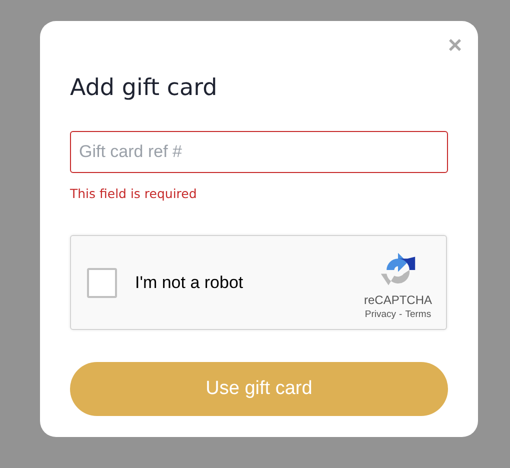 This screenshot has height=468, width=510. Describe the element at coordinates (398, 300) in the screenshot. I see `brand-name: reCAPTCHA` at that location.